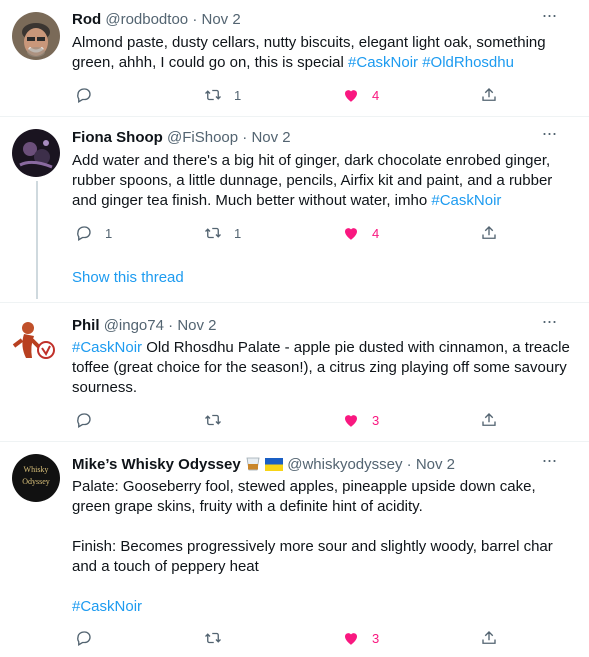 This screenshot has height=657, width=589. Describe the element at coordinates (202, 137) in the screenshot. I see `author-handle: @FiShoop` at that location.